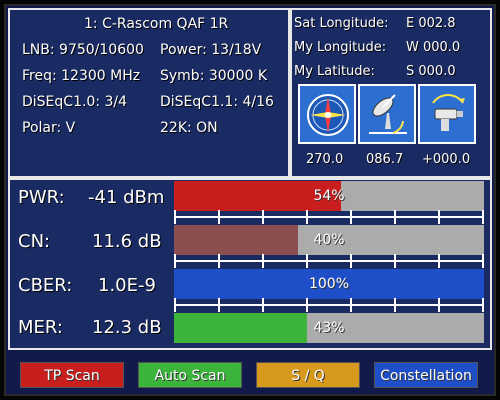 This screenshot has width=500, height=400. I want to click on constellation-button: Constellation, so click(426, 375).